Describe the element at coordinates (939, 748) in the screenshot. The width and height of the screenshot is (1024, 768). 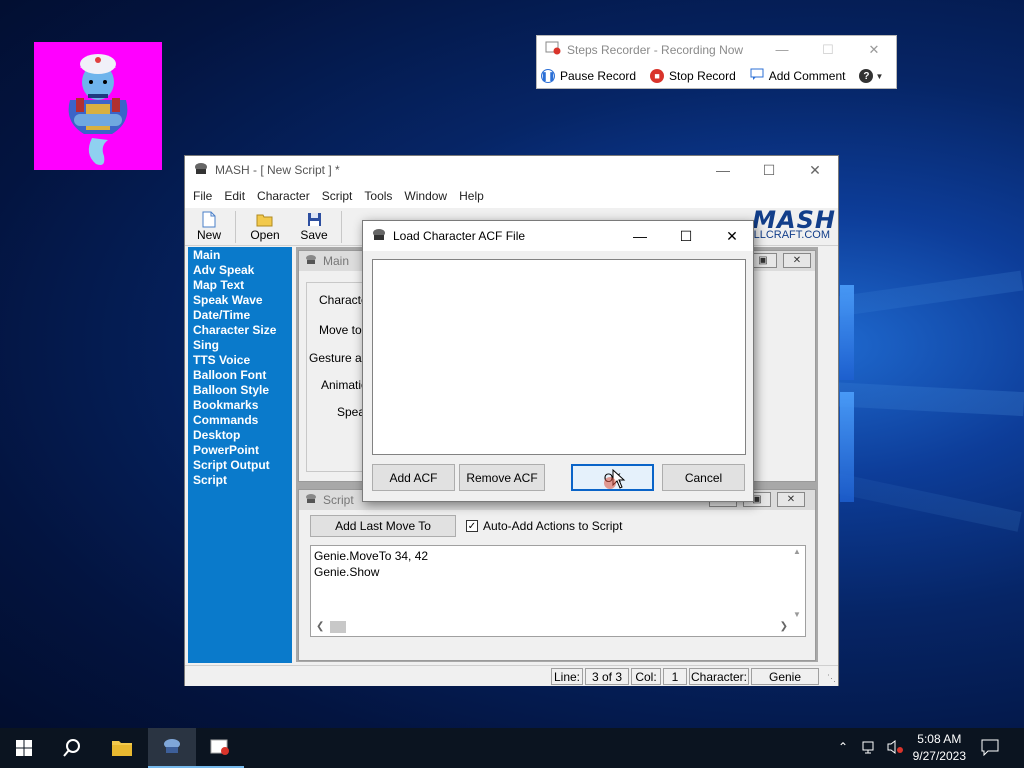
I see `system-clock: 5:08 AM 9/27/2023` at that location.